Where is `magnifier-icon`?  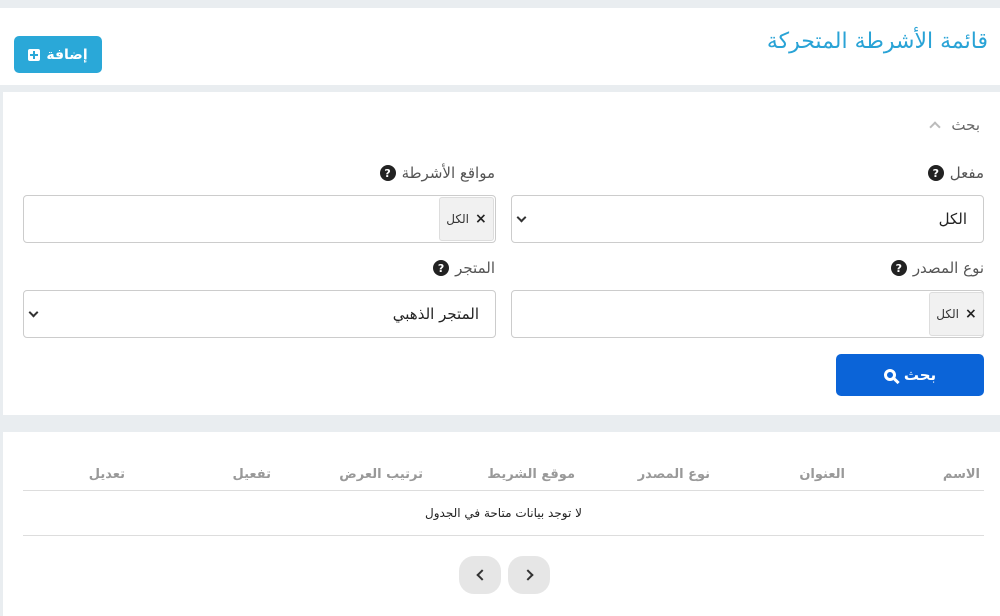 magnifier-icon is located at coordinates (889, 375).